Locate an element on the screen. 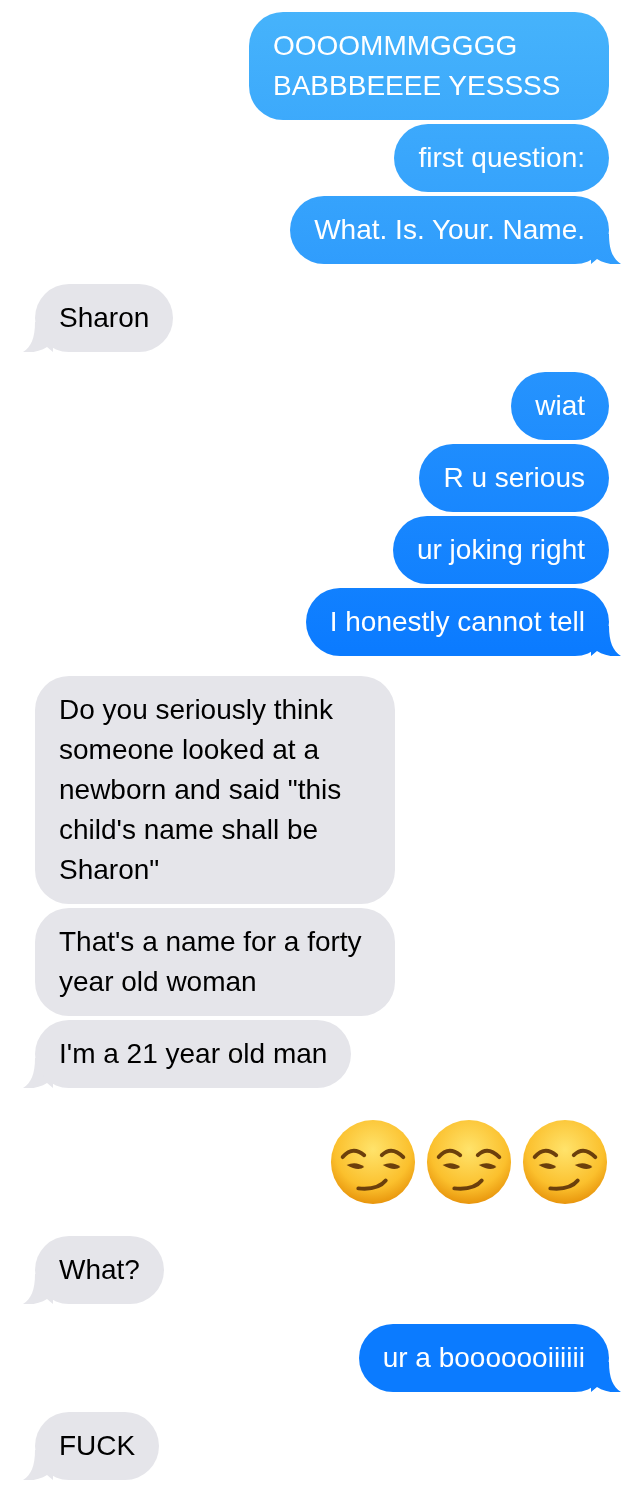  message-bubble: I honestly cannot tell is located at coordinates (457, 622).